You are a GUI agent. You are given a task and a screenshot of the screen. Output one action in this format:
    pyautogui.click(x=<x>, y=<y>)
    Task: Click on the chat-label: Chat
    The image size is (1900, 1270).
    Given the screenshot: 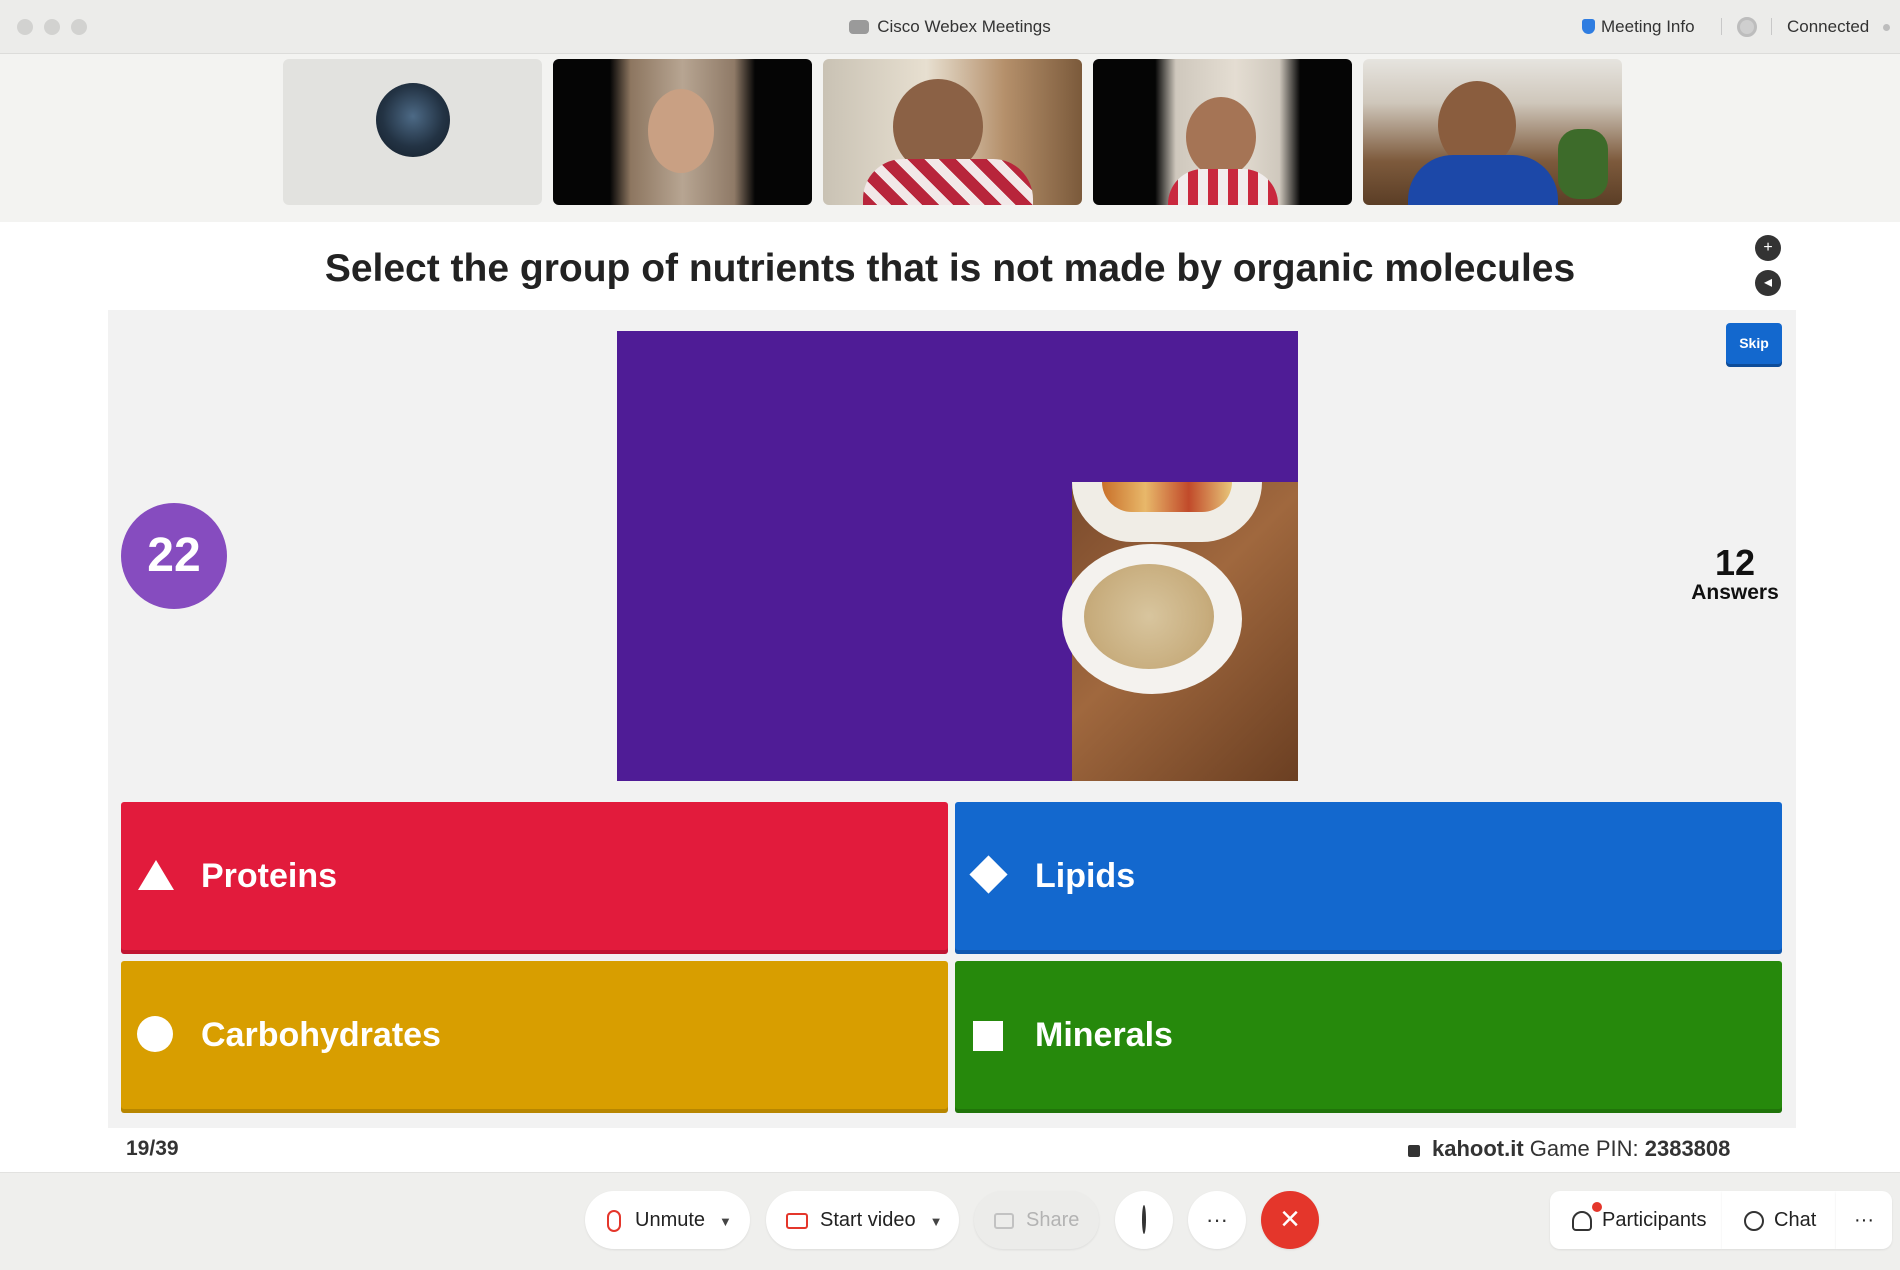 What is the action you would take?
    pyautogui.click(x=1795, y=1220)
    